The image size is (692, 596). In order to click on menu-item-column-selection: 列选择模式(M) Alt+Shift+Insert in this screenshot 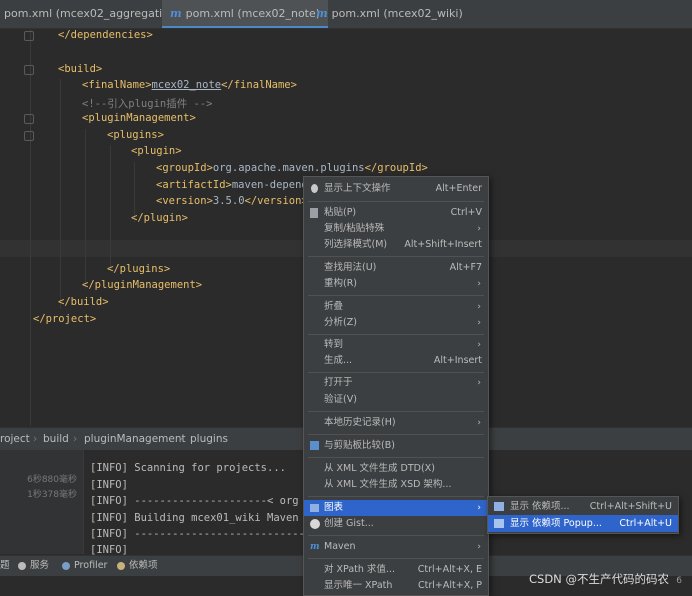, I will do `click(396, 245)`.